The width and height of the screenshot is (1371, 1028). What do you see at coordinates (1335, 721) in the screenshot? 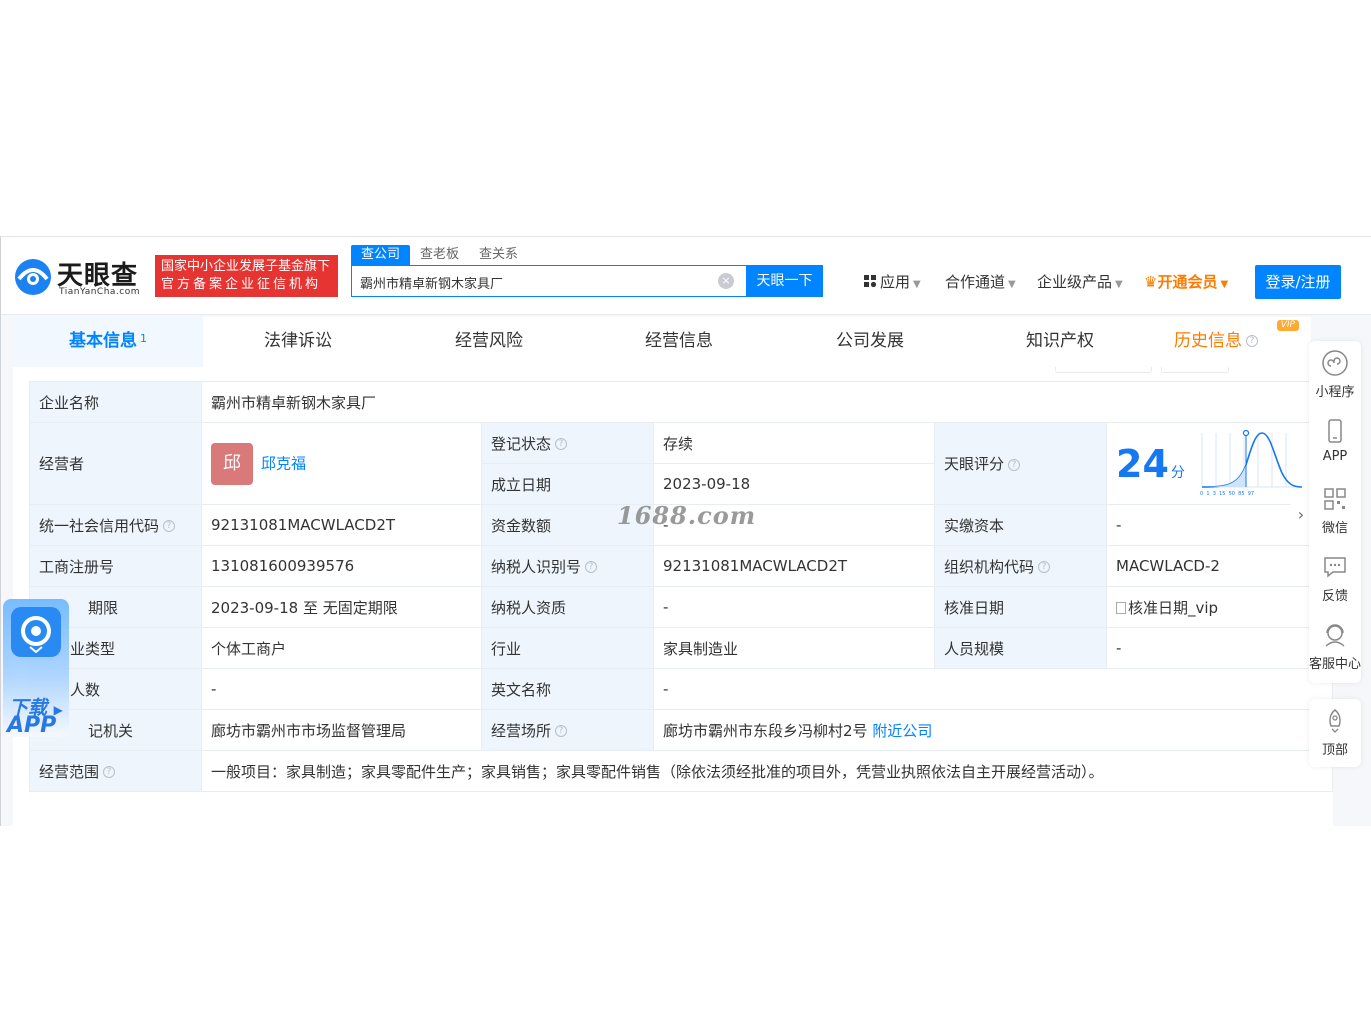
I see `rocket-icon` at bounding box center [1335, 721].